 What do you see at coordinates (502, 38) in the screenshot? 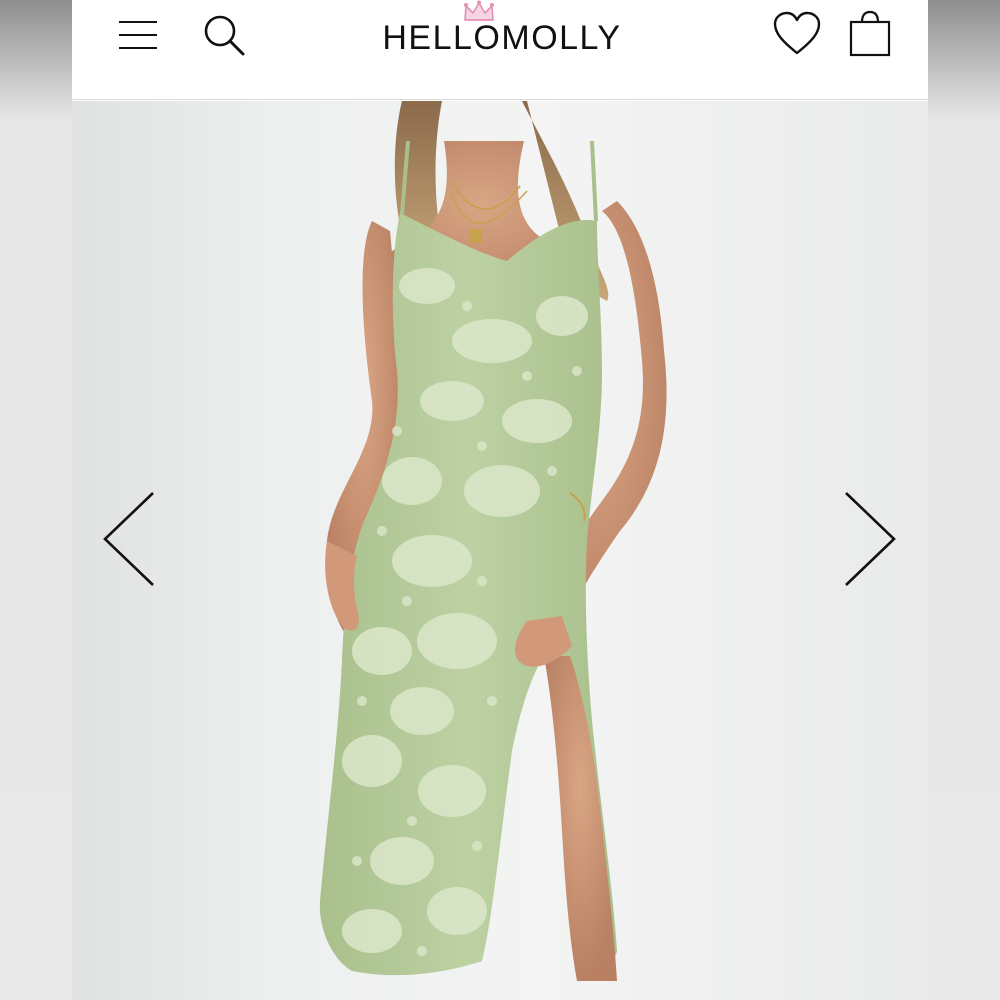
I see `brand-name: HELLOMOLLY` at bounding box center [502, 38].